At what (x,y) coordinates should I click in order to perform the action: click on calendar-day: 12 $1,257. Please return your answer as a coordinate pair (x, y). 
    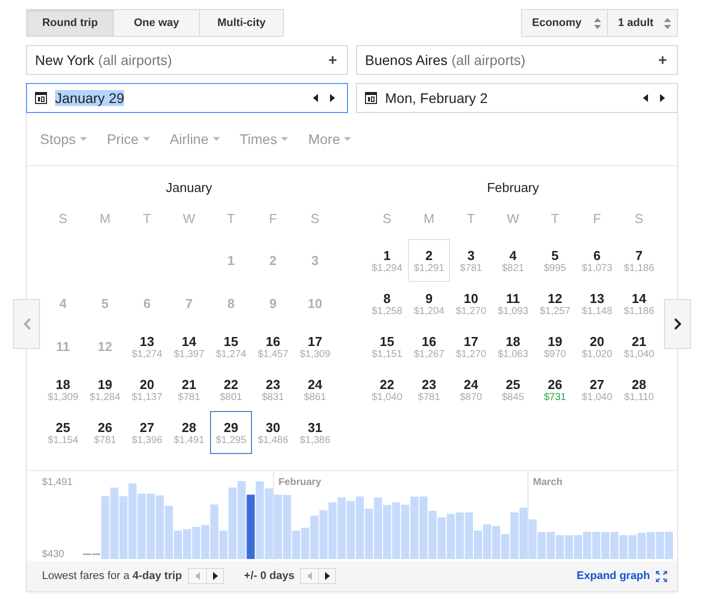
    Looking at the image, I should click on (555, 303).